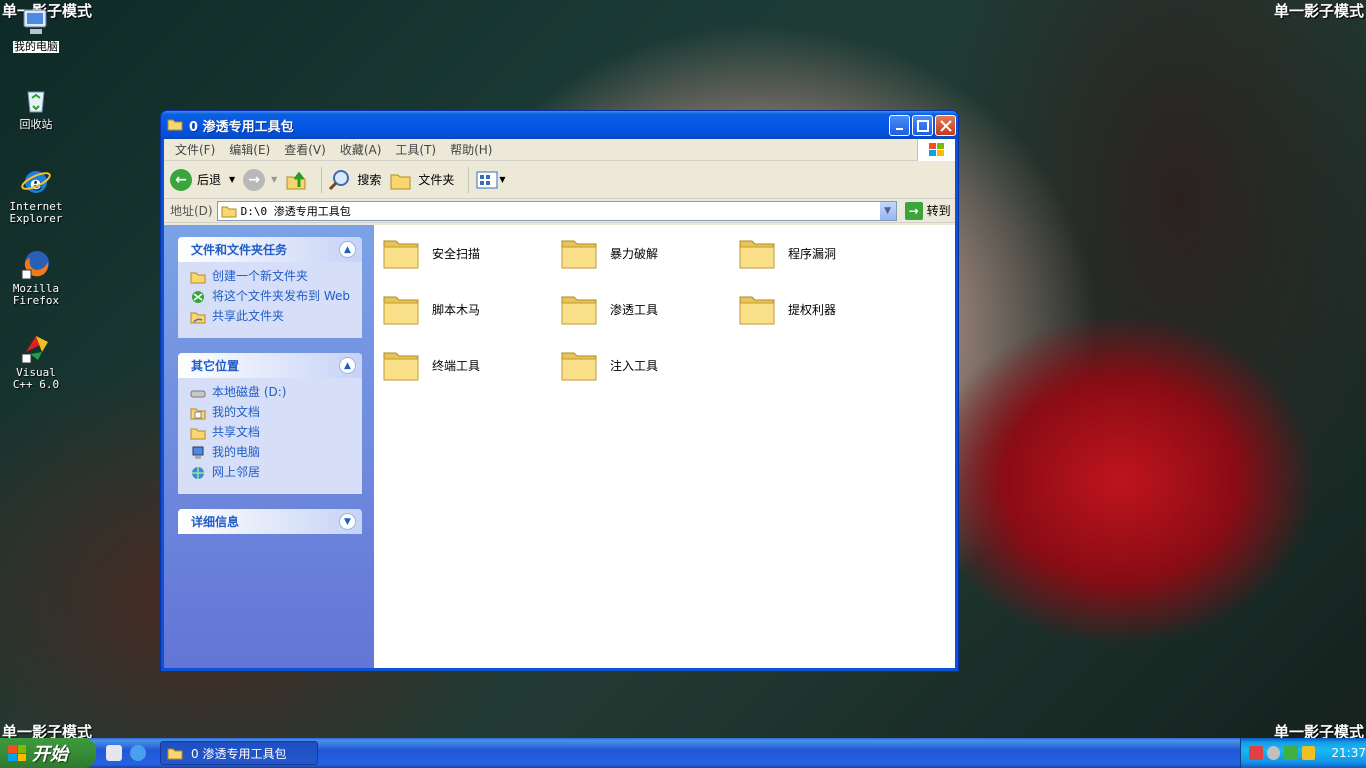  What do you see at coordinates (198, 278) in the screenshot?
I see `new-folder-icon` at bounding box center [198, 278].